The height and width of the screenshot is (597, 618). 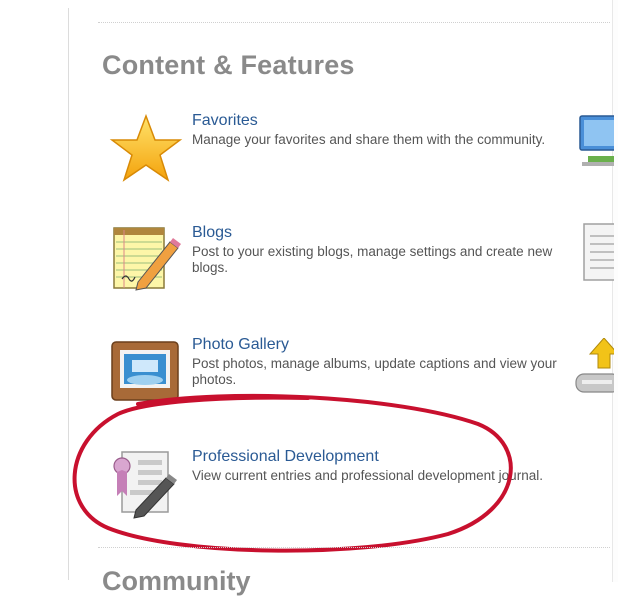 I want to click on document-icon, so click(x=594, y=252).